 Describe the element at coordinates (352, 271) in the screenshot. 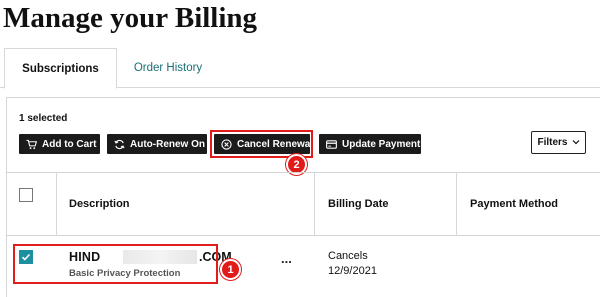

I see `billing-date: 12/9/2021` at that location.